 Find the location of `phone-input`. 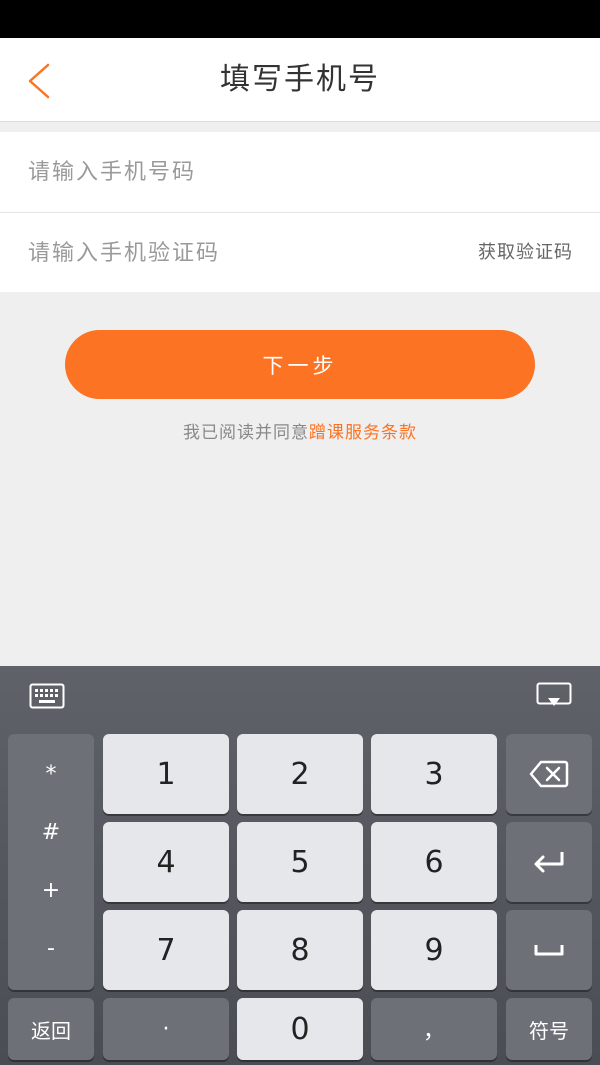

phone-input is located at coordinates (238, 172).